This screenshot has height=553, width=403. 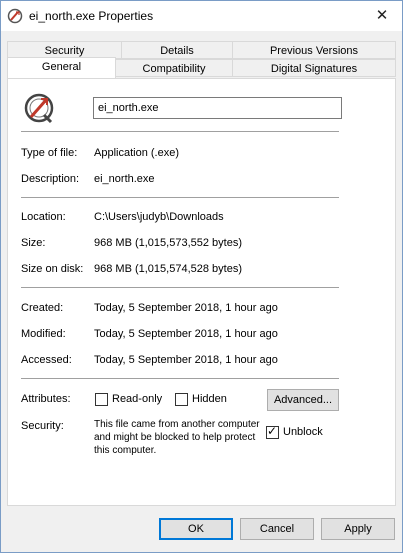 What do you see at coordinates (217, 108) in the screenshot?
I see `file-name-field: ei_north.exe` at bounding box center [217, 108].